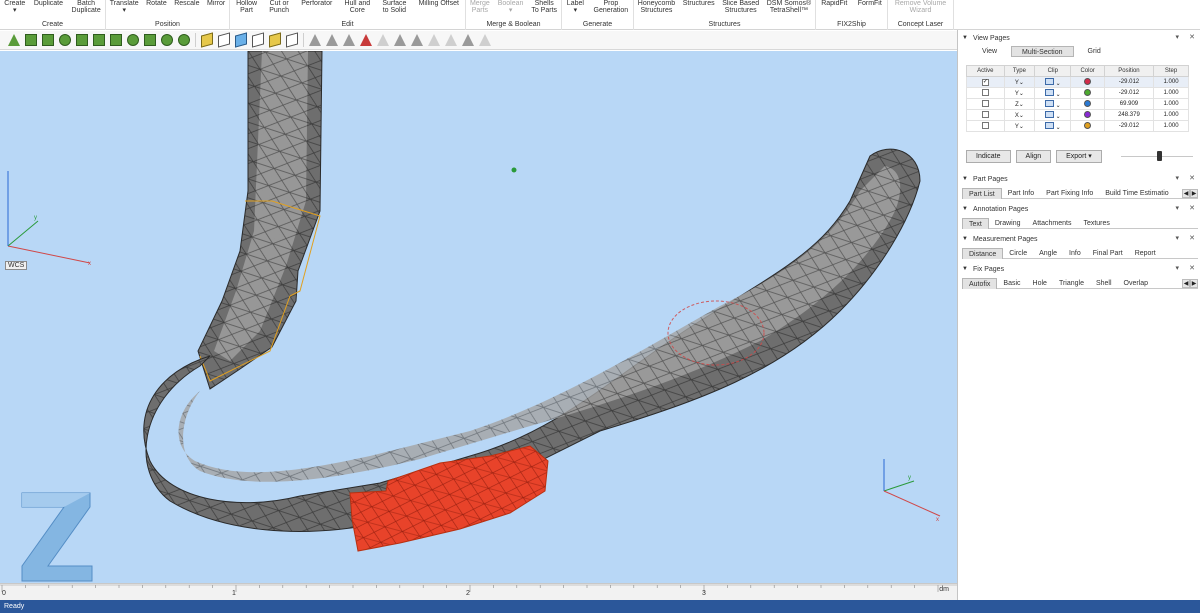  Describe the element at coordinates (417, 40) in the screenshot. I see `triangle-shaded-icon` at that location.